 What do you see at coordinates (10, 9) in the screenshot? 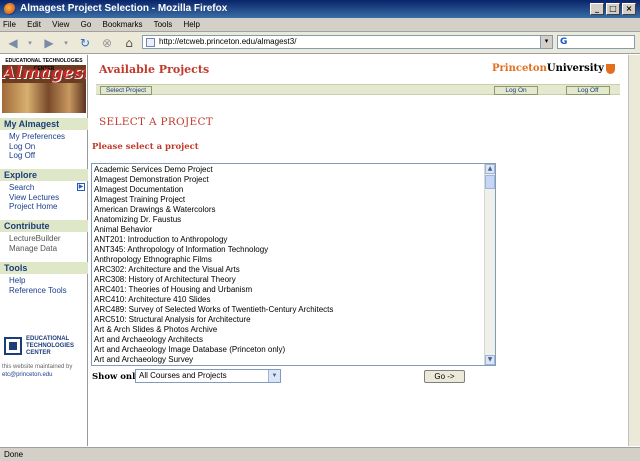
I see `firefox-logo-icon` at bounding box center [10, 9].